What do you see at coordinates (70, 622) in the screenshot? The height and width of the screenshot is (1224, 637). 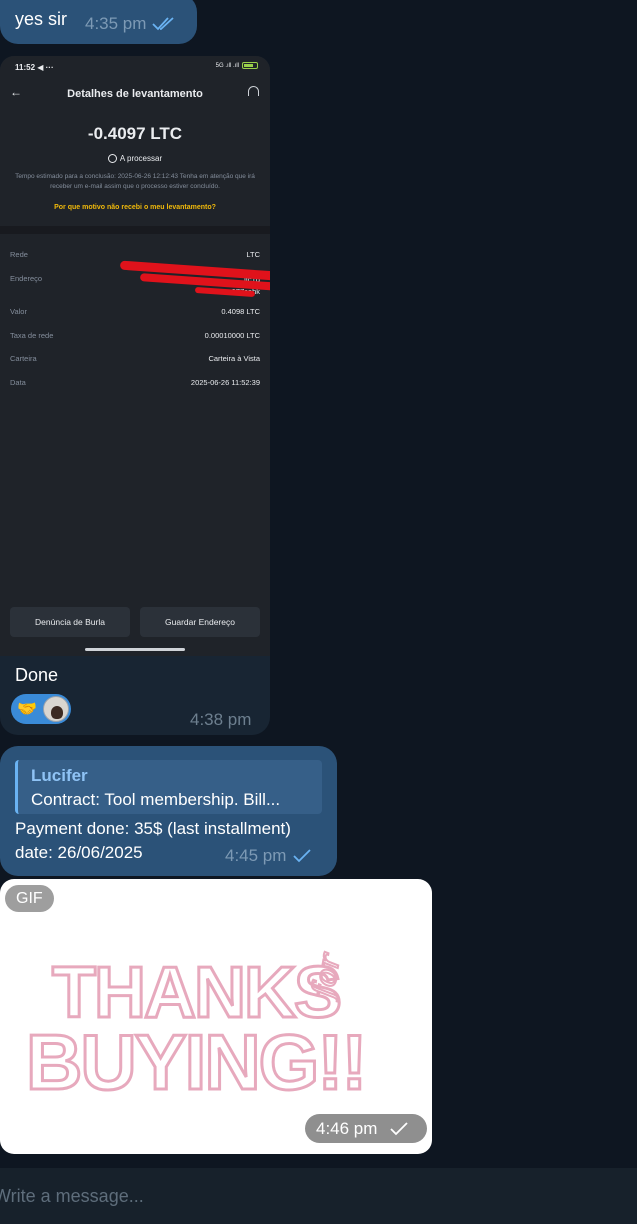 I see `report-scam-button: Denúncia de Burla` at bounding box center [70, 622].